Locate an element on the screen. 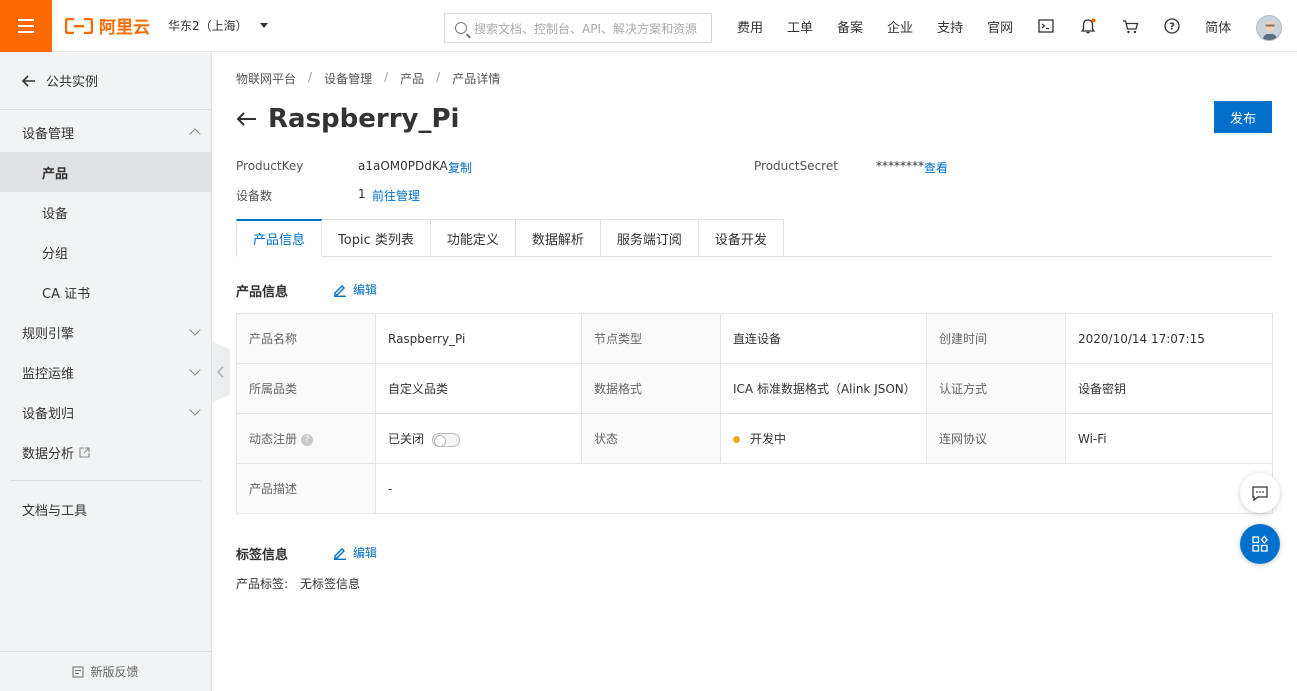 The height and width of the screenshot is (691, 1297). sidebar-item-products: 产品 is located at coordinates (105, 172).